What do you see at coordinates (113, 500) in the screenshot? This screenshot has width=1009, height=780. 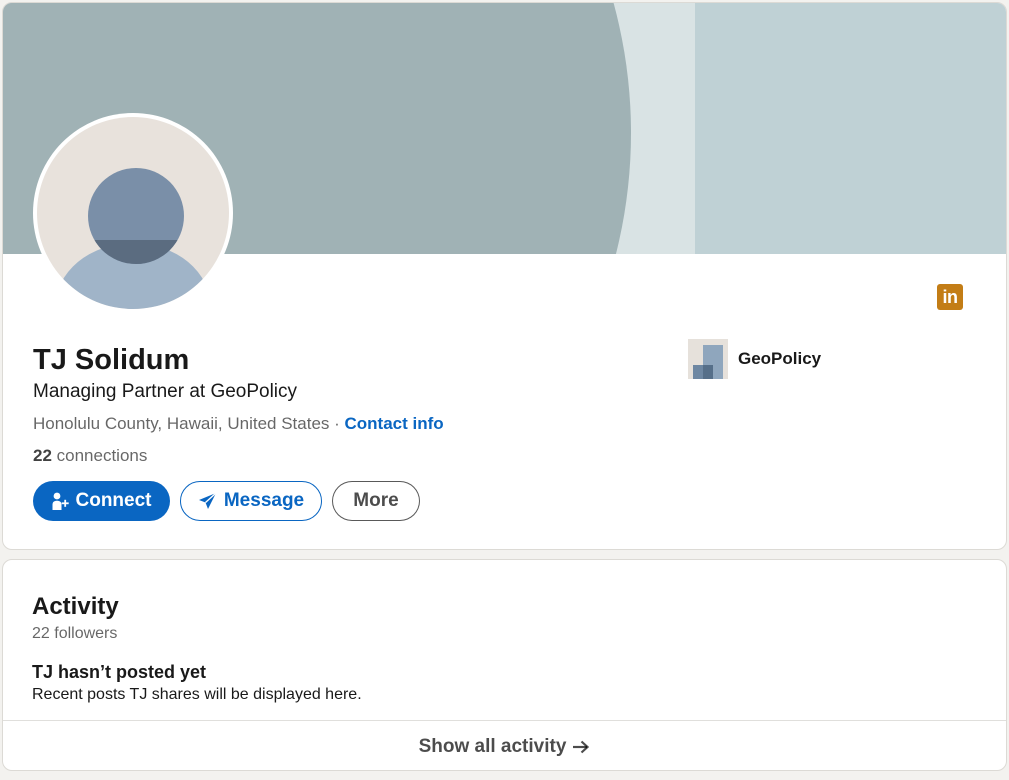 I see `connect-label: Connect` at bounding box center [113, 500].